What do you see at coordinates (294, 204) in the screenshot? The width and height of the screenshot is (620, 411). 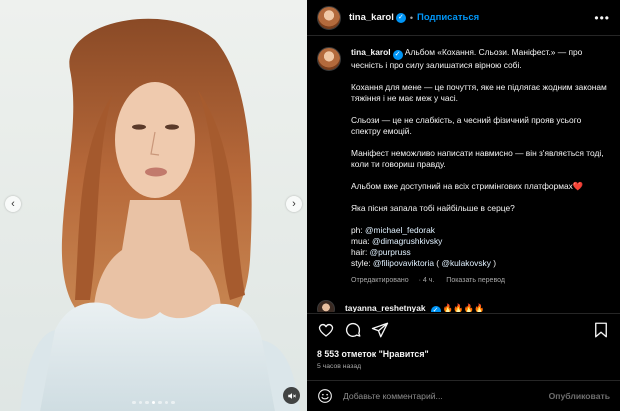 I see `next-slide-button: ›` at bounding box center [294, 204].